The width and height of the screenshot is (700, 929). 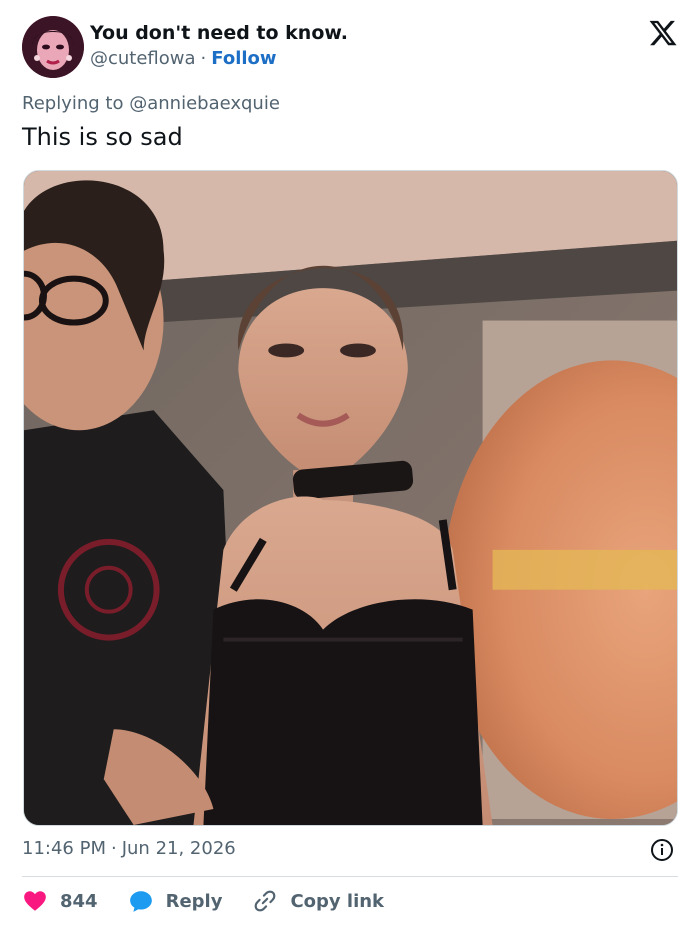 I want to click on tweet-time: 11:46 PM, so click(x=64, y=848).